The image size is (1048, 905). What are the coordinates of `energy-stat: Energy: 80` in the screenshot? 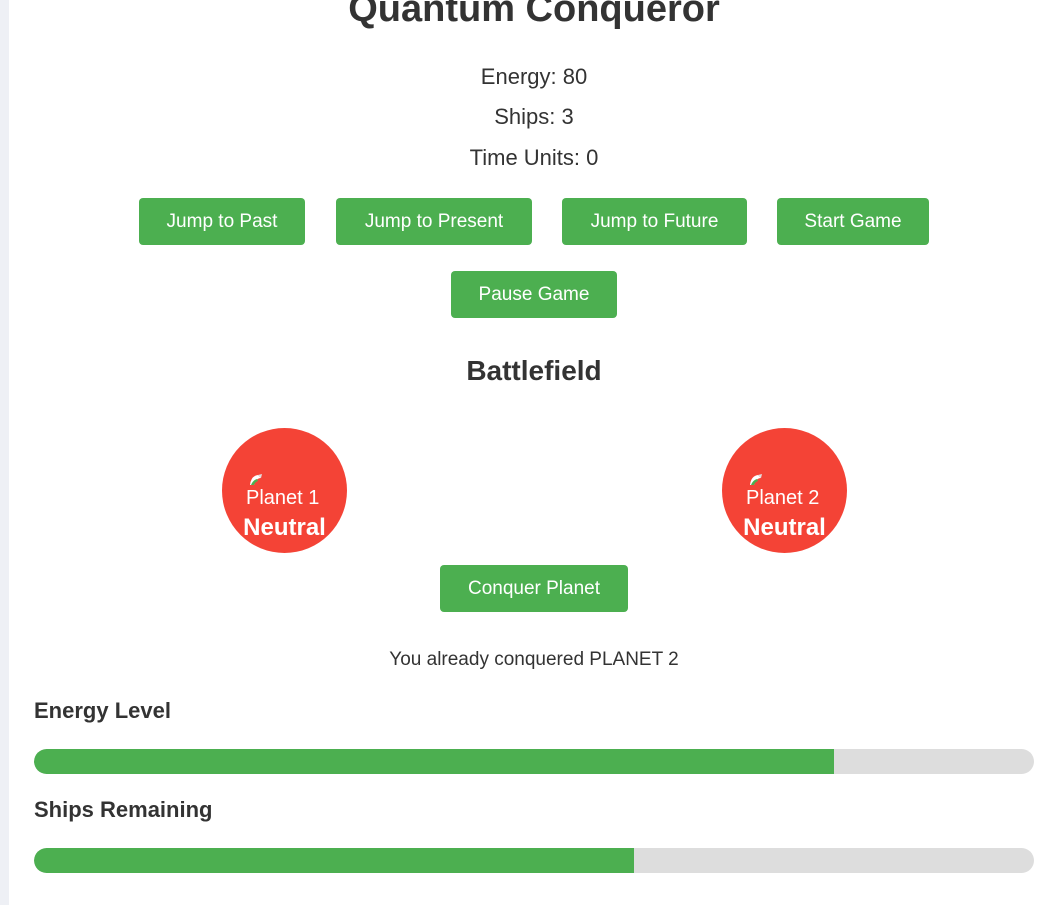 It's located at (534, 76).